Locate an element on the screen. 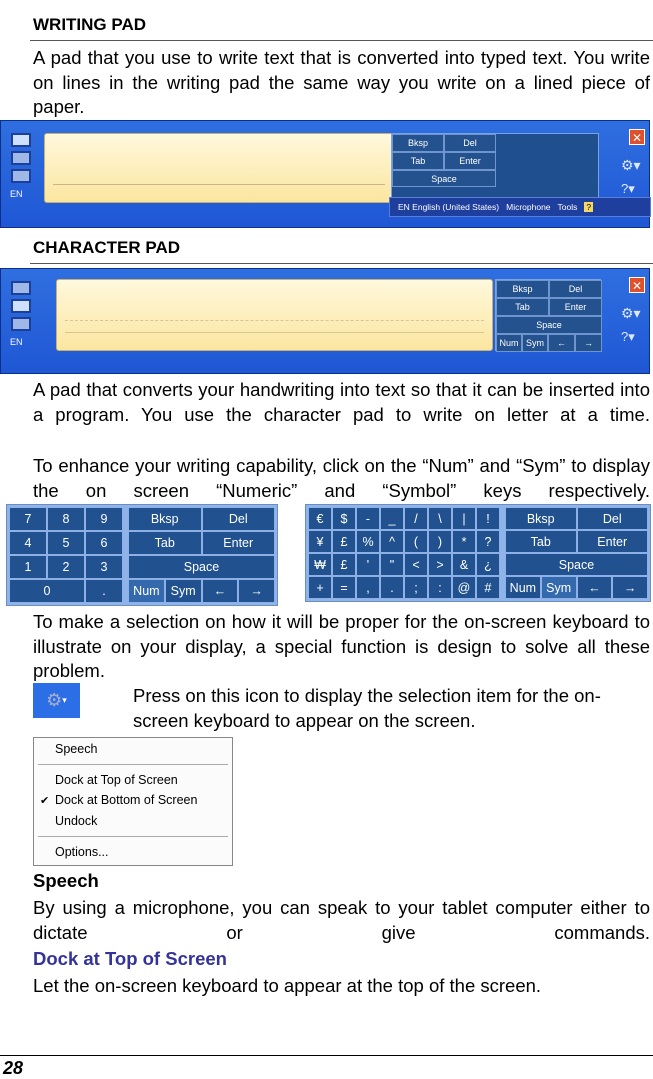 Image resolution: width=653 pixels, height=1079 pixels. symbol-key: ) is located at coordinates (440, 541).